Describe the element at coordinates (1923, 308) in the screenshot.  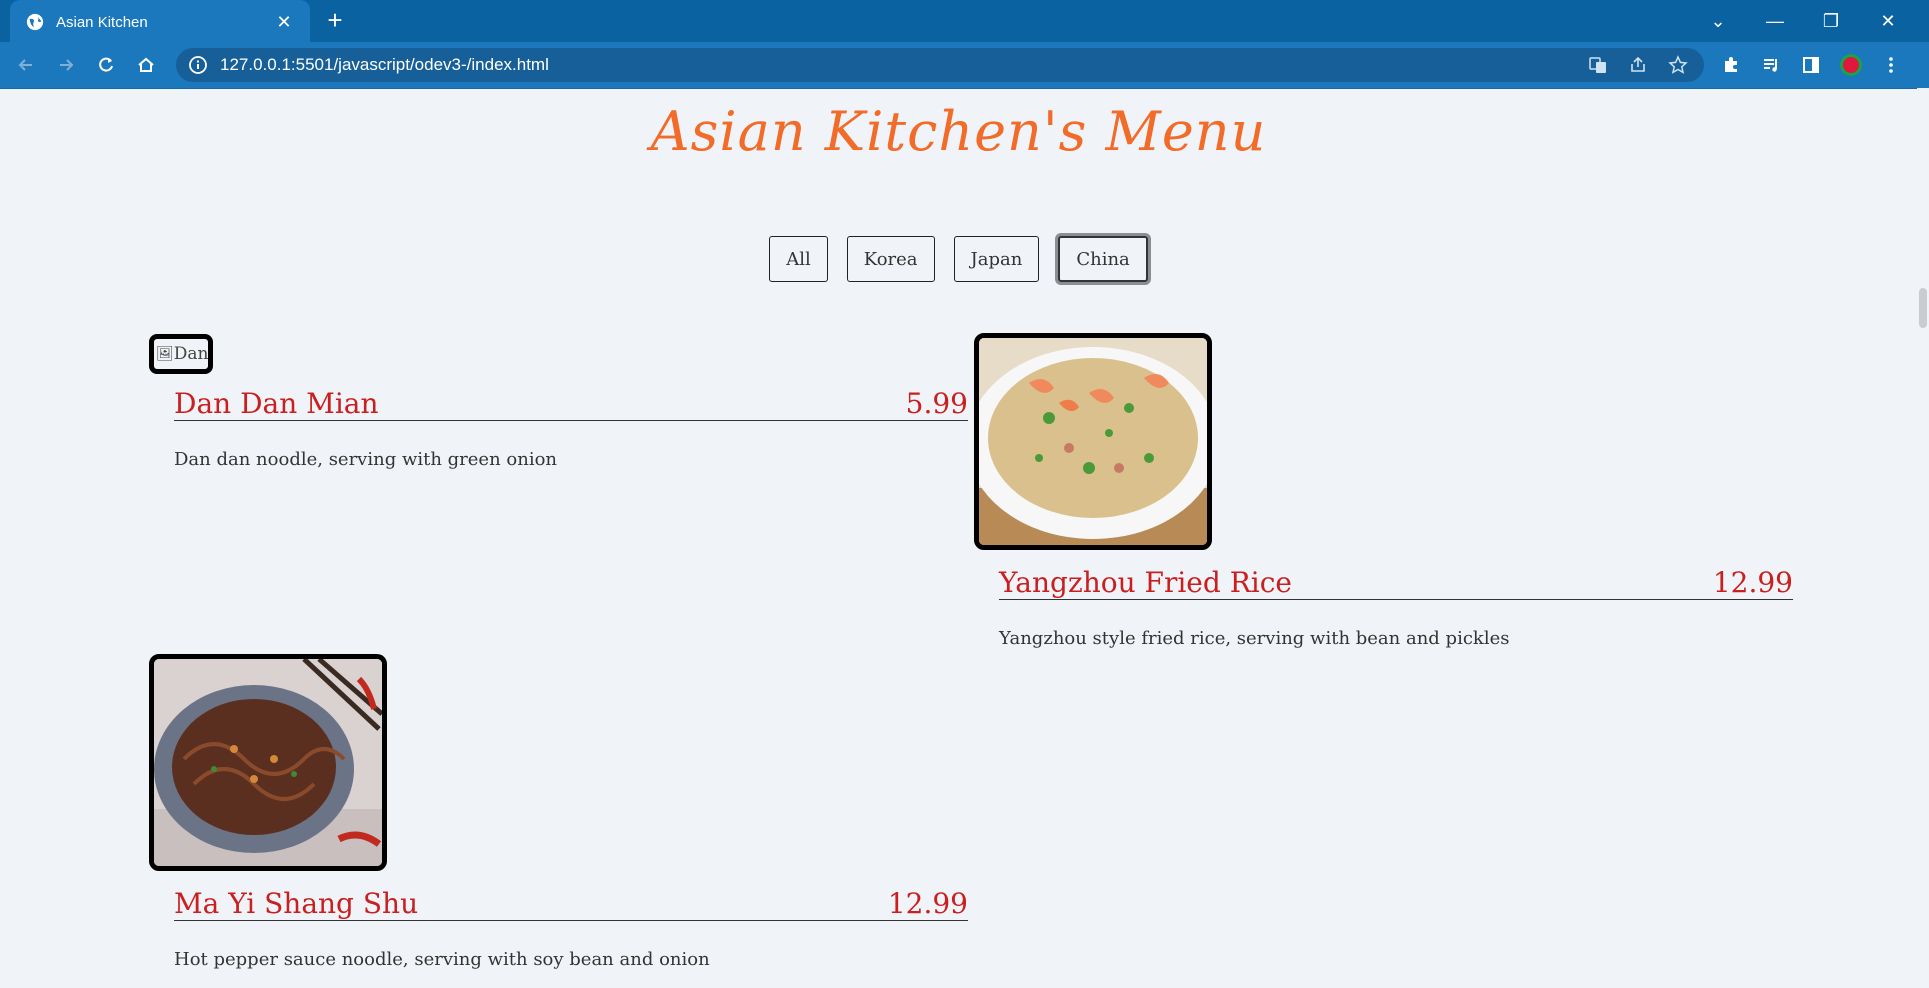
I see `scrollbar-thumb` at that location.